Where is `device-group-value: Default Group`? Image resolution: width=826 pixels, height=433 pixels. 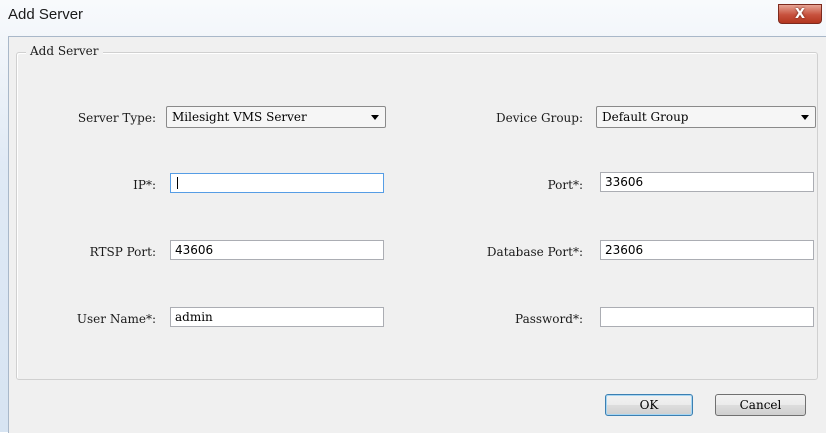
device-group-value: Default Group is located at coordinates (645, 117).